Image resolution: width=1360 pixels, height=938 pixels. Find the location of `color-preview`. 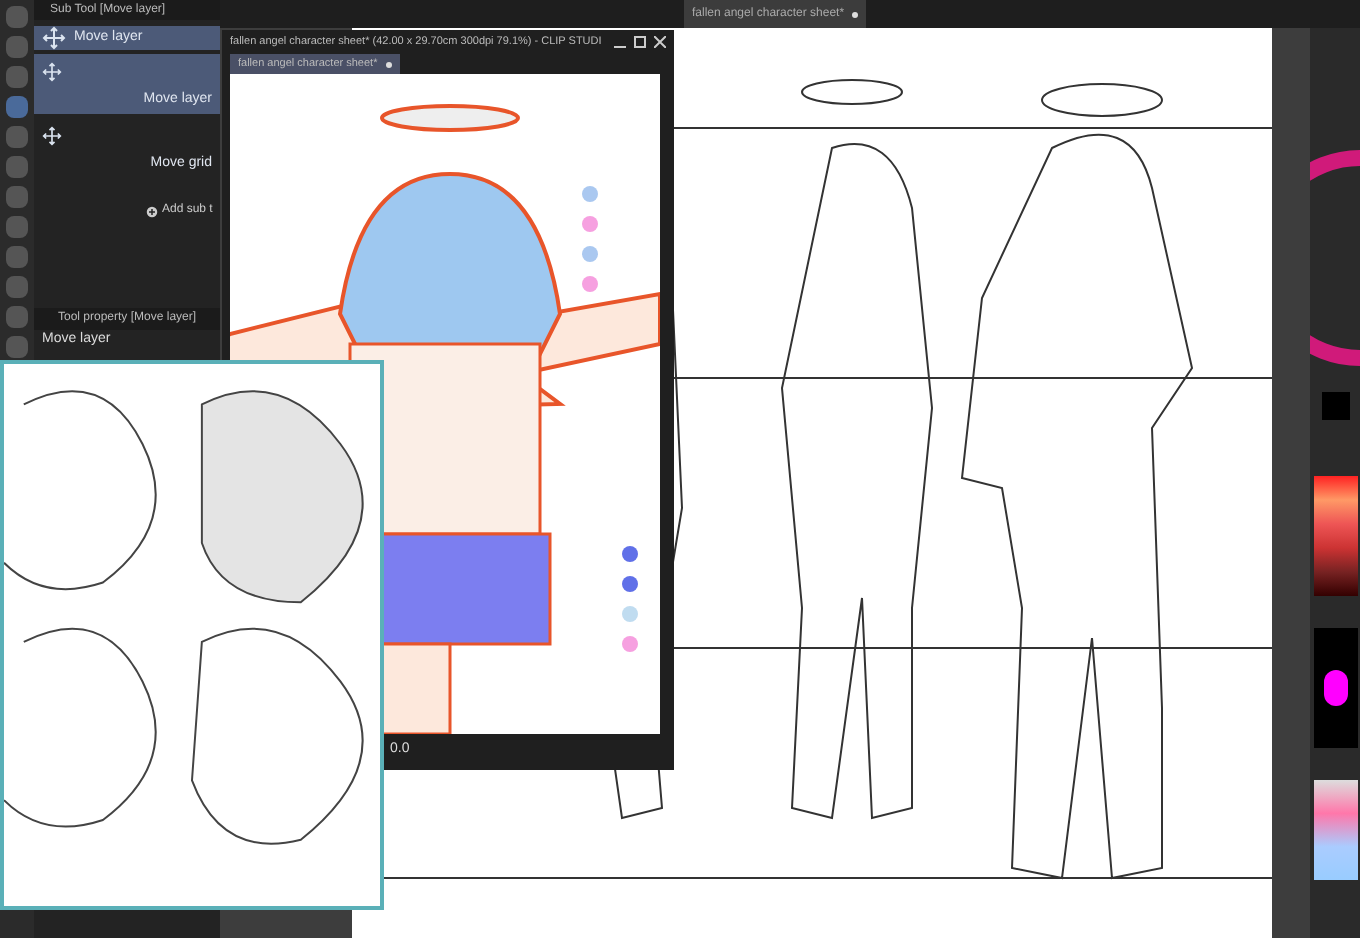

color-preview is located at coordinates (1335, 688).